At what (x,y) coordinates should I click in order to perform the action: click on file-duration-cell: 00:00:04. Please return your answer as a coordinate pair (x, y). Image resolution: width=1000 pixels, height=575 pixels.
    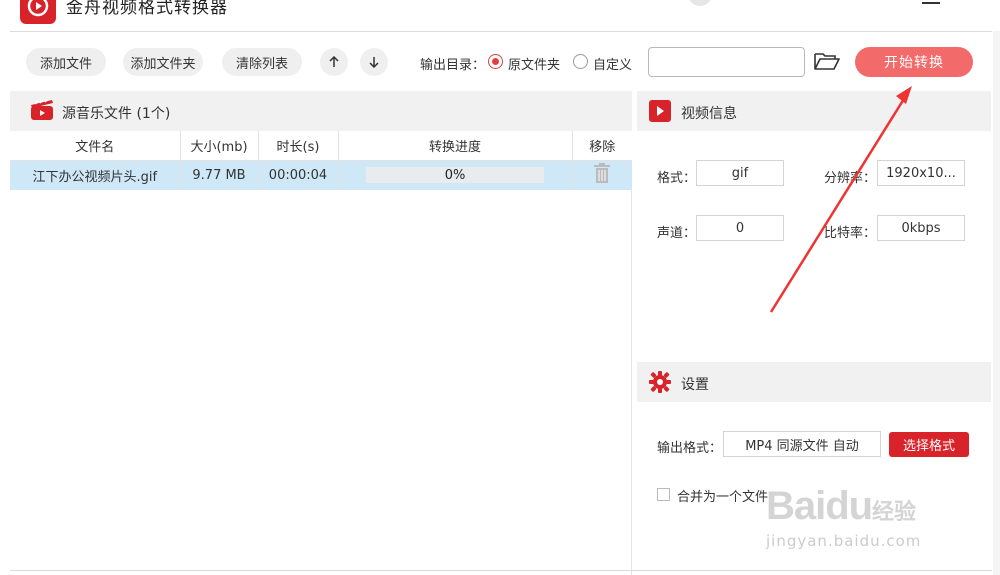
    Looking at the image, I should click on (298, 175).